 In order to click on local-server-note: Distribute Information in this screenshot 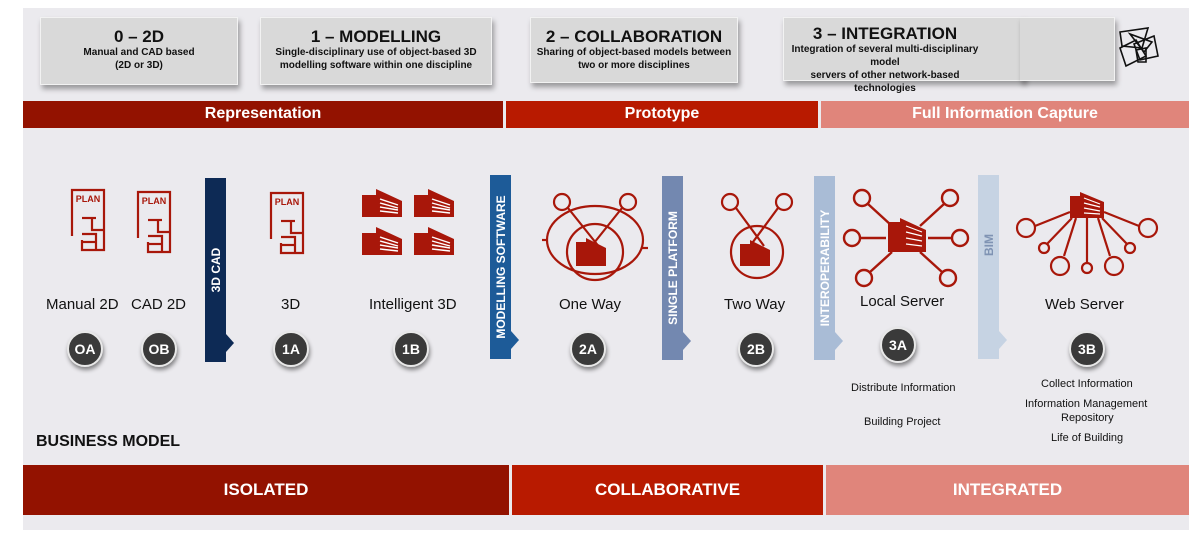, I will do `click(903, 388)`.